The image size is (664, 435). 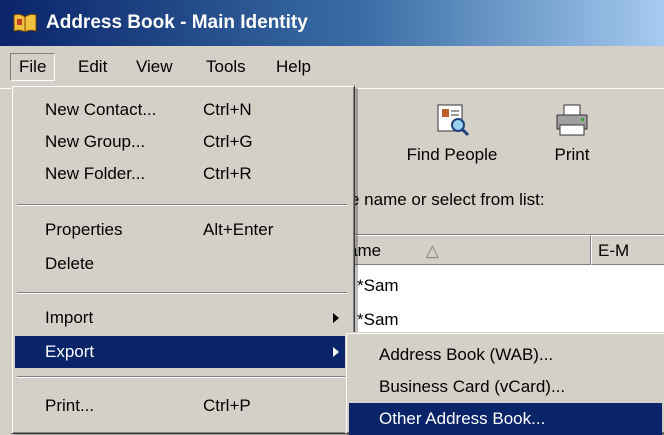 What do you see at coordinates (183, 264) in the screenshot?
I see `menu-item-delete: Delete` at bounding box center [183, 264].